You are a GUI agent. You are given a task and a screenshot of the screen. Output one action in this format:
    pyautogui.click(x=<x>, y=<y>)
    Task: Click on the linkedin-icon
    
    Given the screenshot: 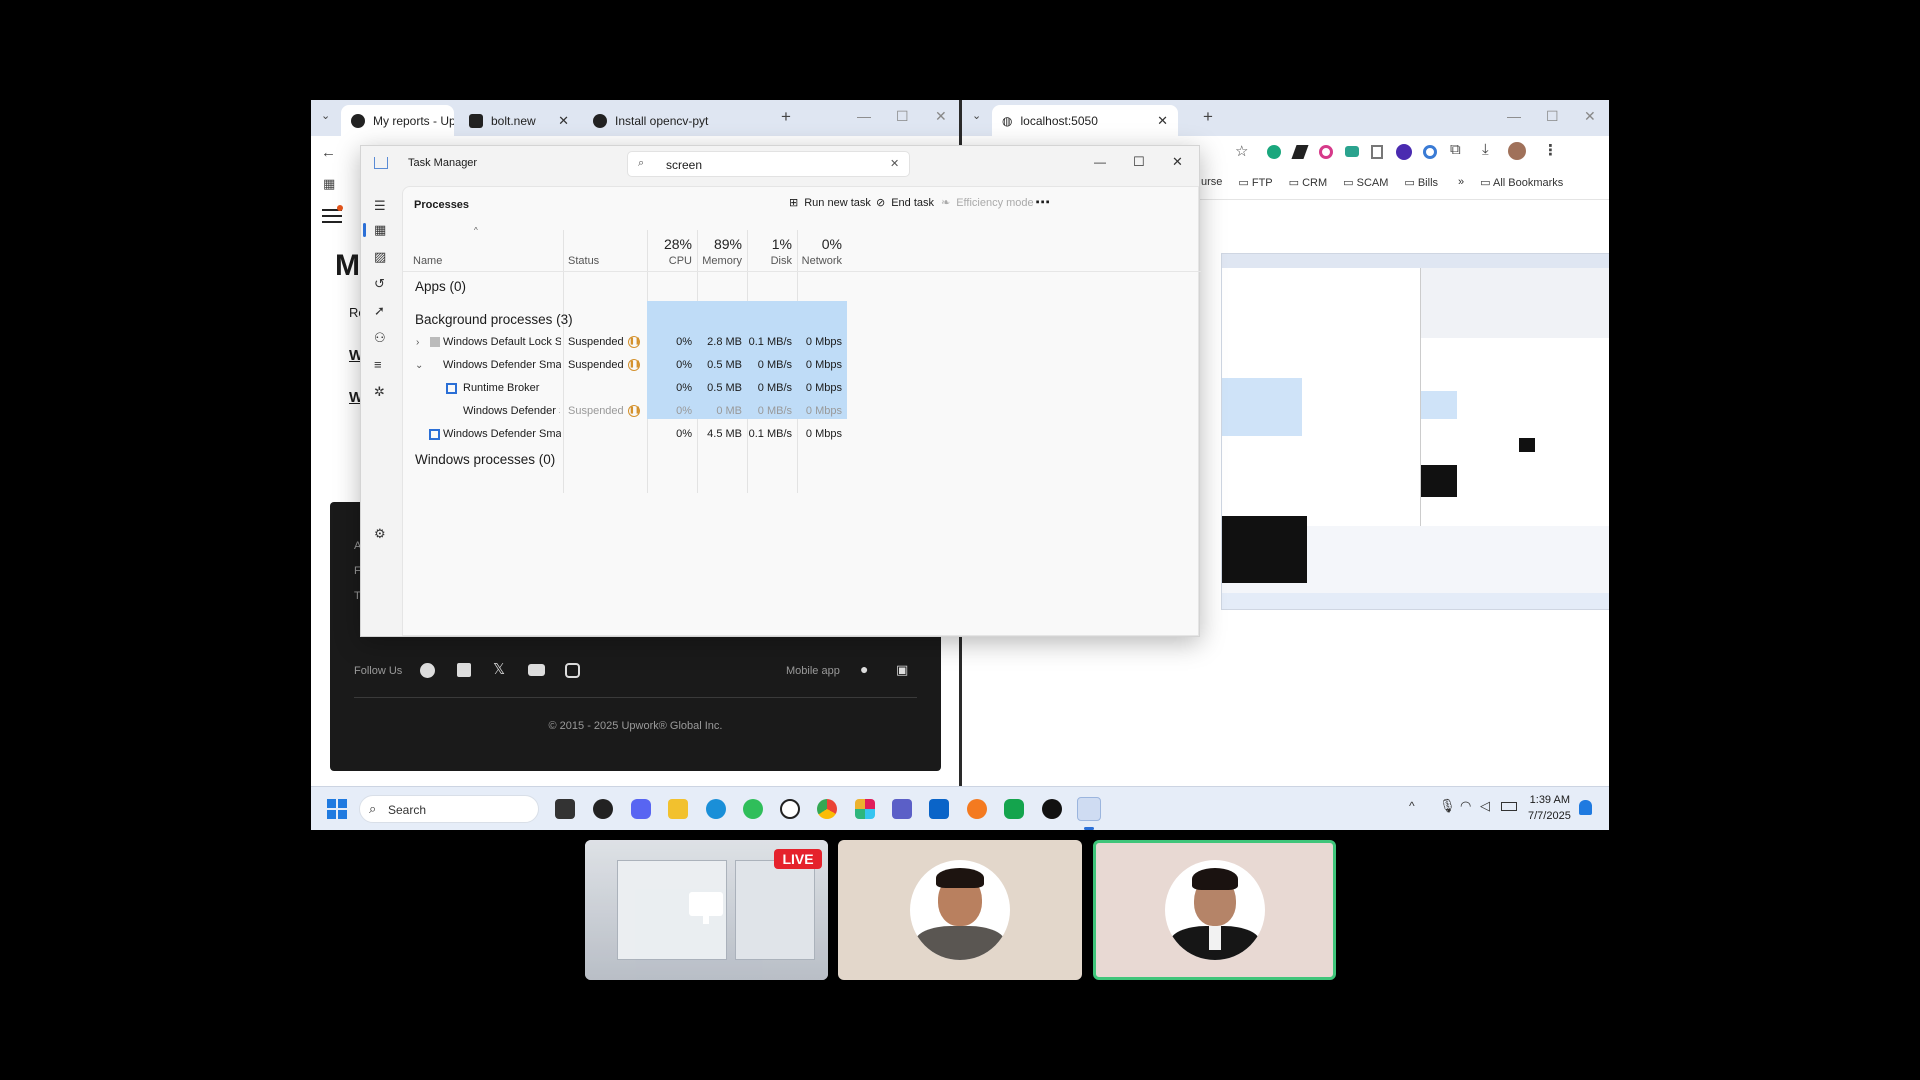 What is the action you would take?
    pyautogui.click(x=464, y=670)
    